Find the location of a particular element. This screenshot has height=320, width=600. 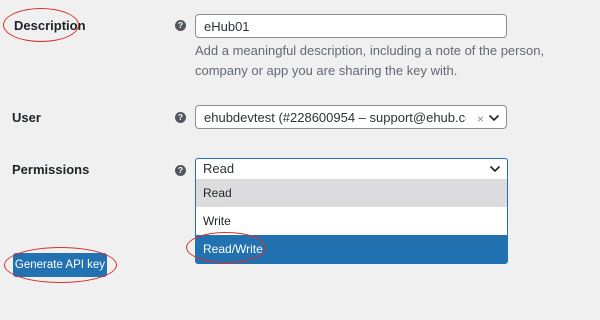

description-label: Description is located at coordinates (50, 25).